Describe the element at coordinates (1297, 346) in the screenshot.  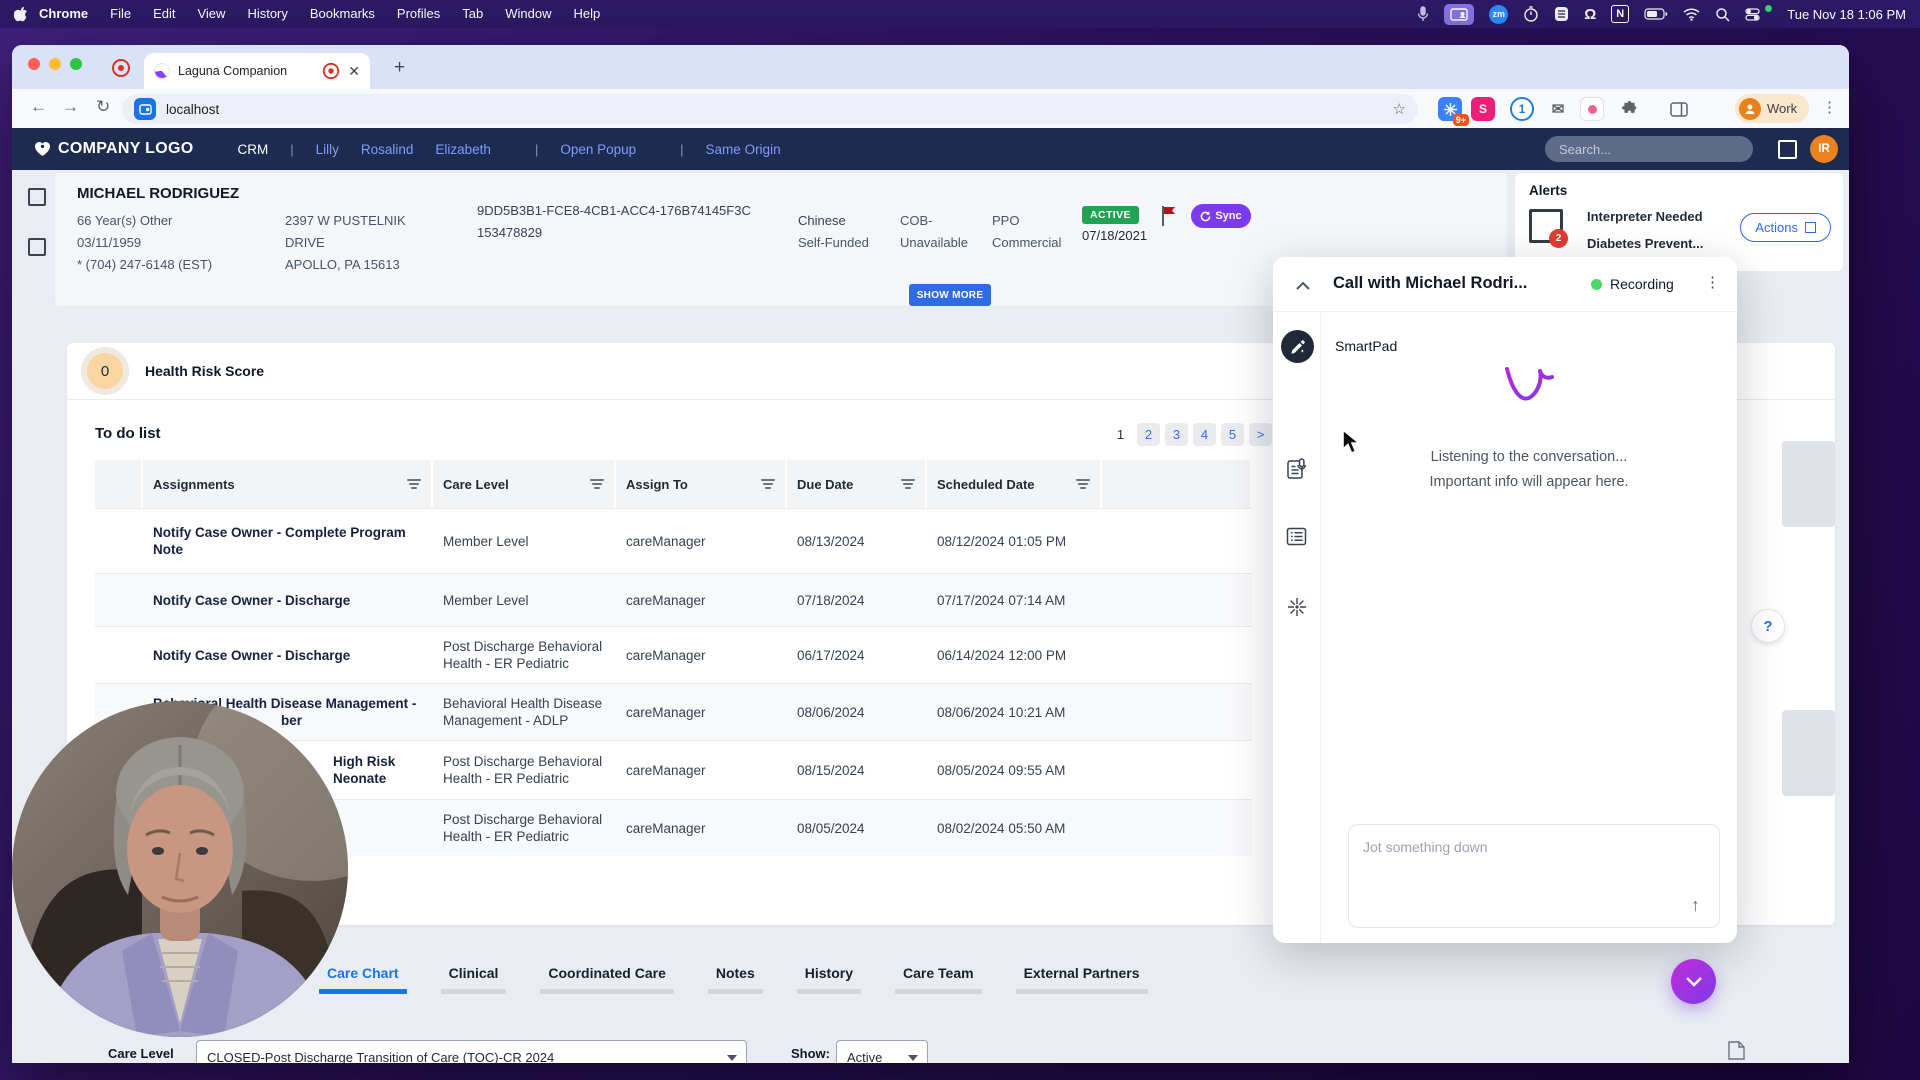
I see `smartpad-icon` at that location.